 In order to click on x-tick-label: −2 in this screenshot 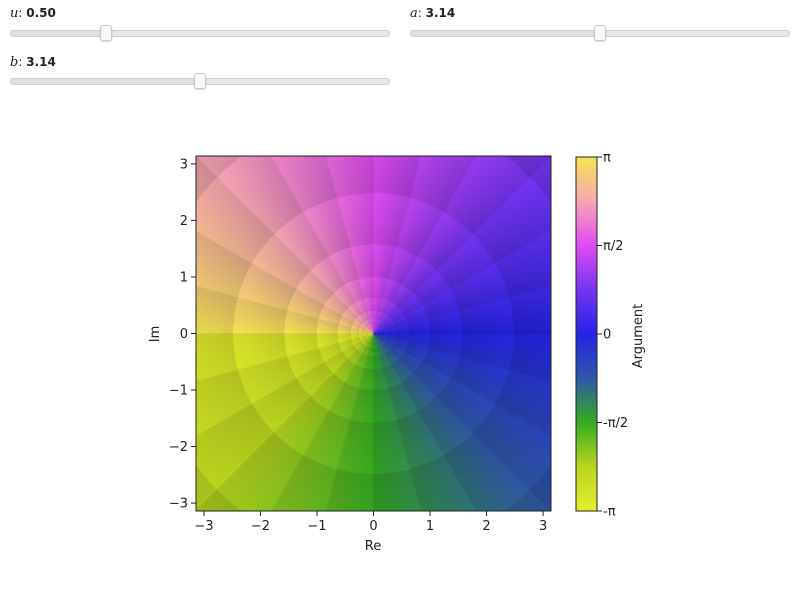, I will do `click(260, 526)`.